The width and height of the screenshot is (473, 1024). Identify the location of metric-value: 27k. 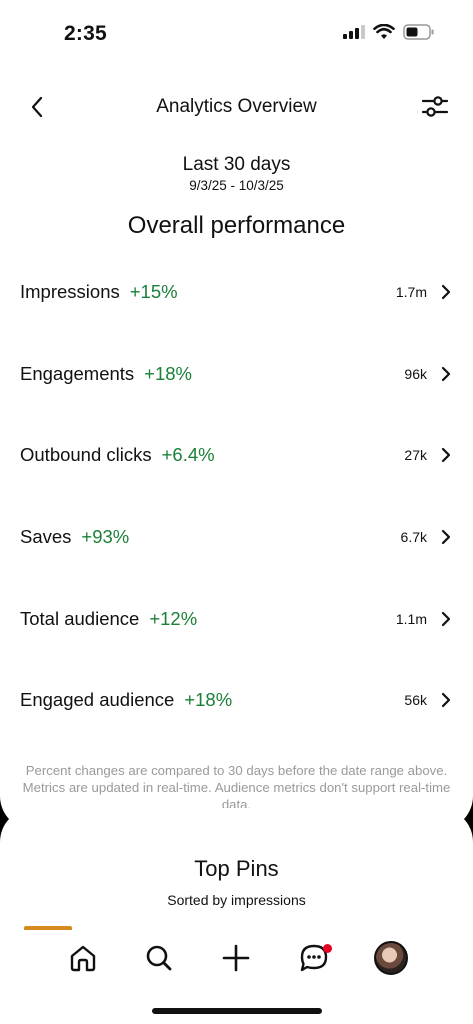
(415, 455).